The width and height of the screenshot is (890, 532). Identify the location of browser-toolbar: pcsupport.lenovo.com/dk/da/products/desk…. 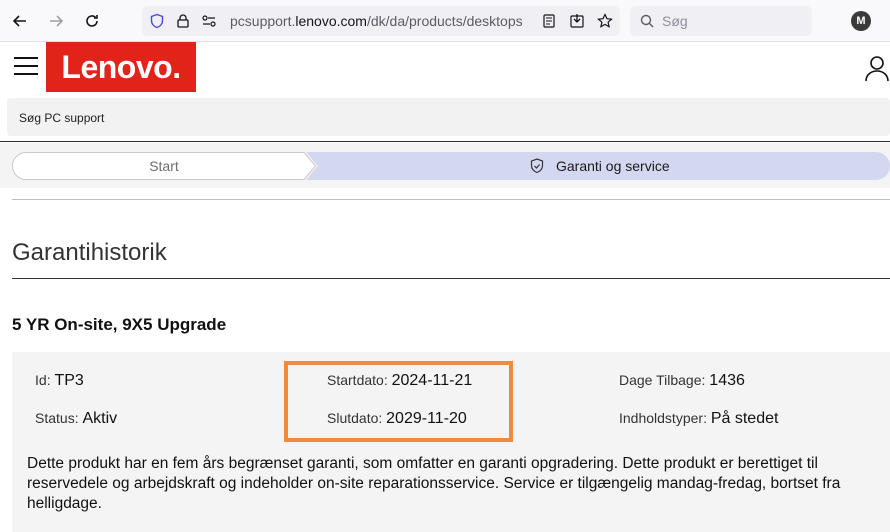
(445, 21).